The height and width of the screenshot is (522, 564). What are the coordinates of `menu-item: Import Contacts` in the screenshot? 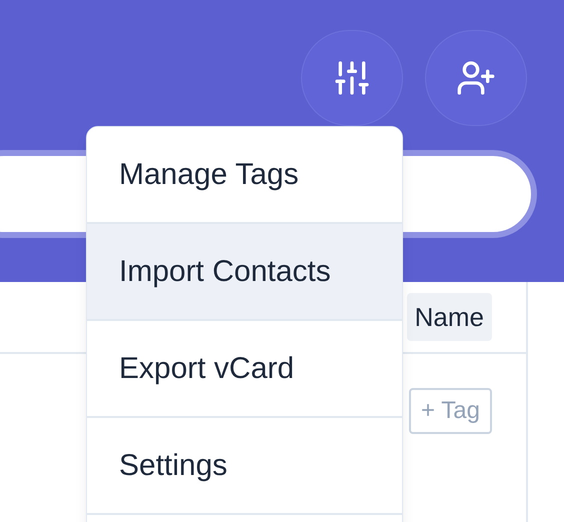 It's located at (244, 272).